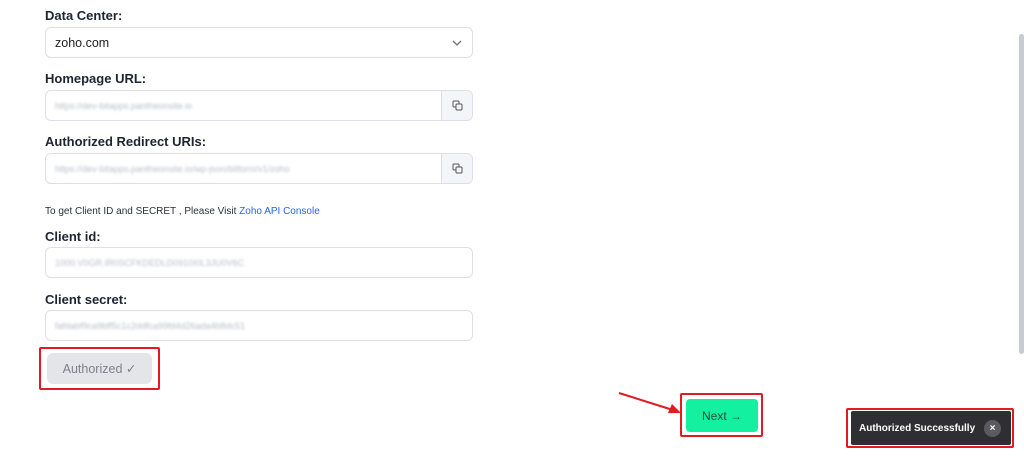 The width and height of the screenshot is (1024, 458). What do you see at coordinates (992, 428) in the screenshot?
I see `close-icon: ×` at bounding box center [992, 428].